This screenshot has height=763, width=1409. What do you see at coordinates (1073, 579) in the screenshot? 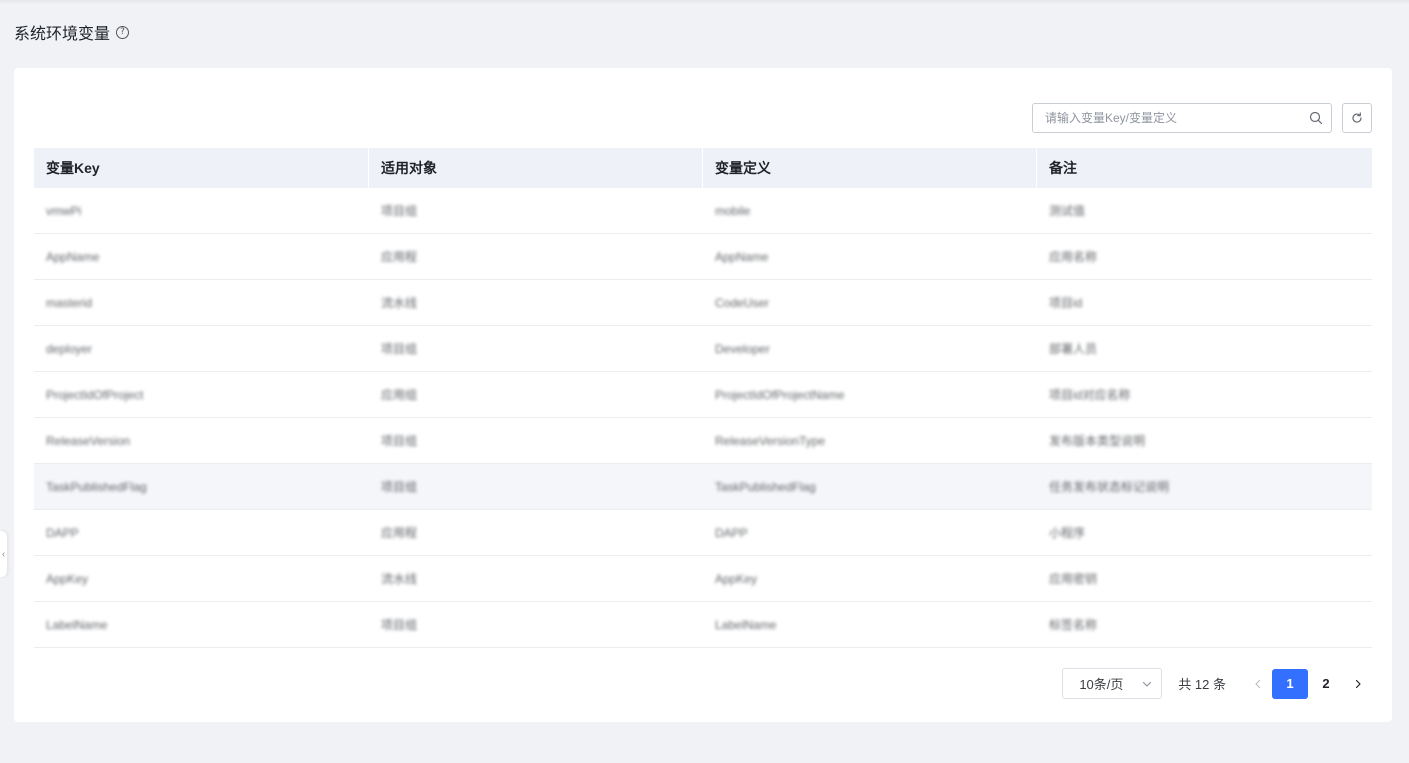
I see `cell-remark: 应用密钥` at bounding box center [1073, 579].